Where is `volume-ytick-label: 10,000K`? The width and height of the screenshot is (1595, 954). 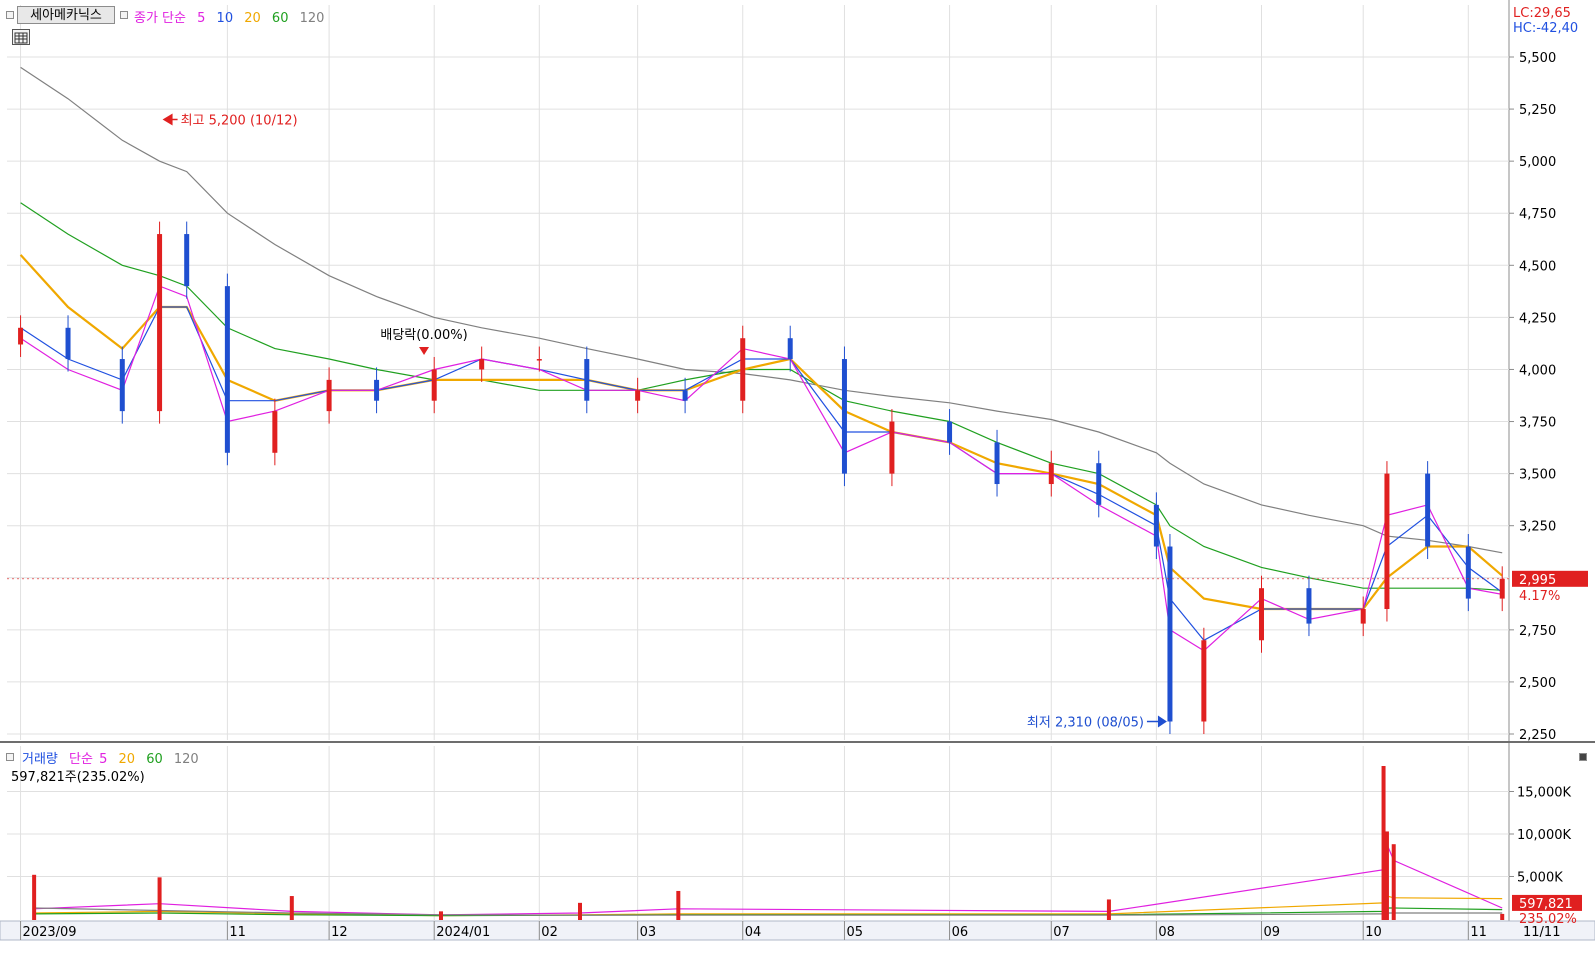
volume-ytick-label: 10,000K is located at coordinates (1544, 835).